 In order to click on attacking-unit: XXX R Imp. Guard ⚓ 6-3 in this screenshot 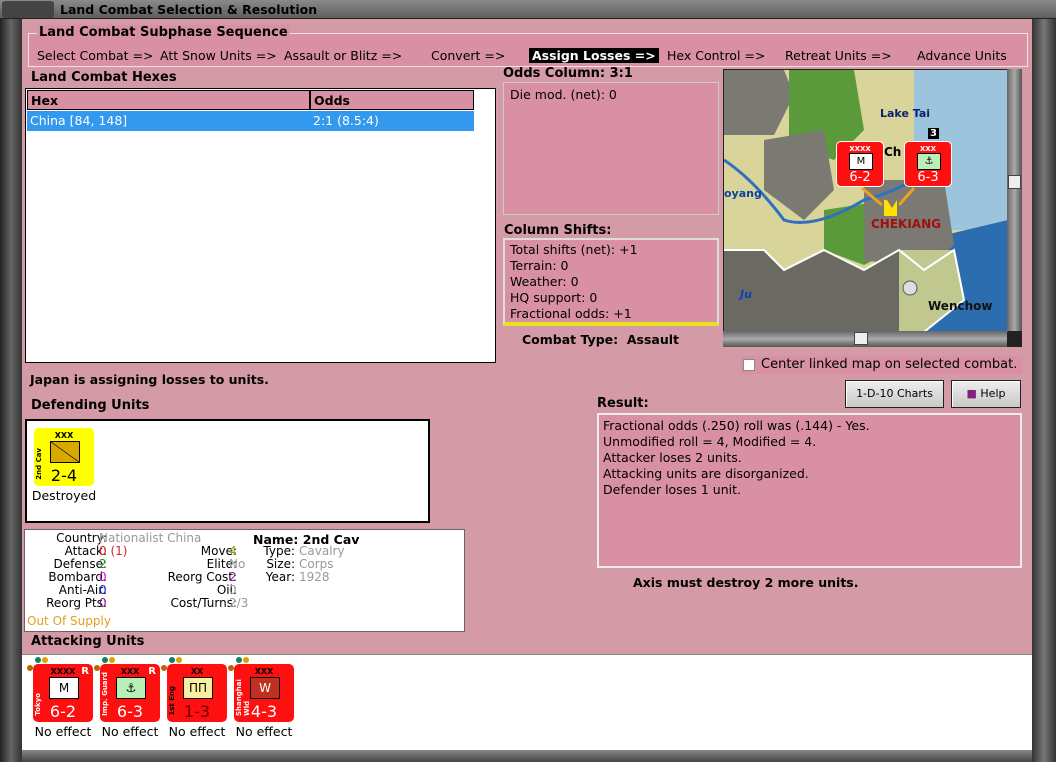, I will do `click(130, 693)`.